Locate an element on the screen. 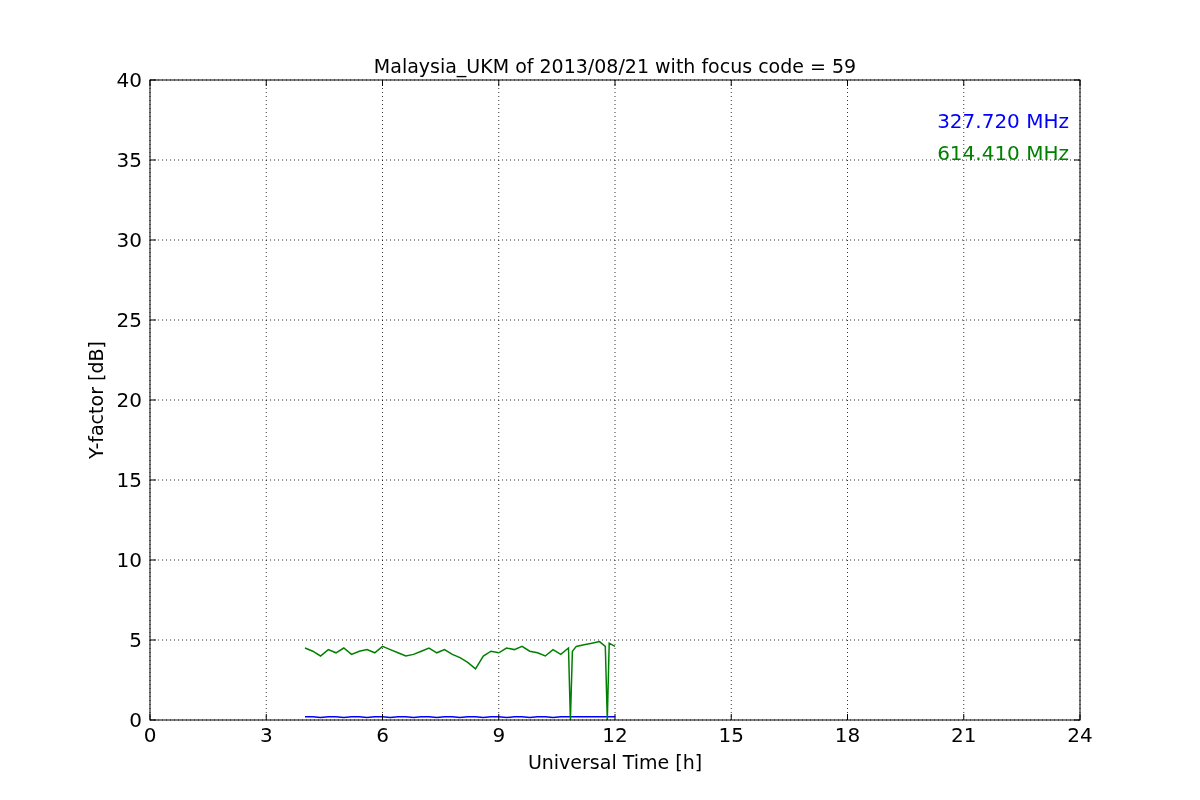  x-tick-label: 12 is located at coordinates (615, 735).